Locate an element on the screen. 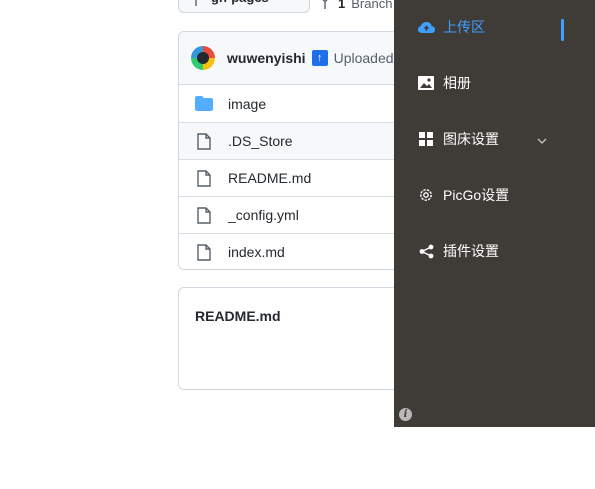 This screenshot has width=595, height=489. file-name: image is located at coordinates (247, 104).